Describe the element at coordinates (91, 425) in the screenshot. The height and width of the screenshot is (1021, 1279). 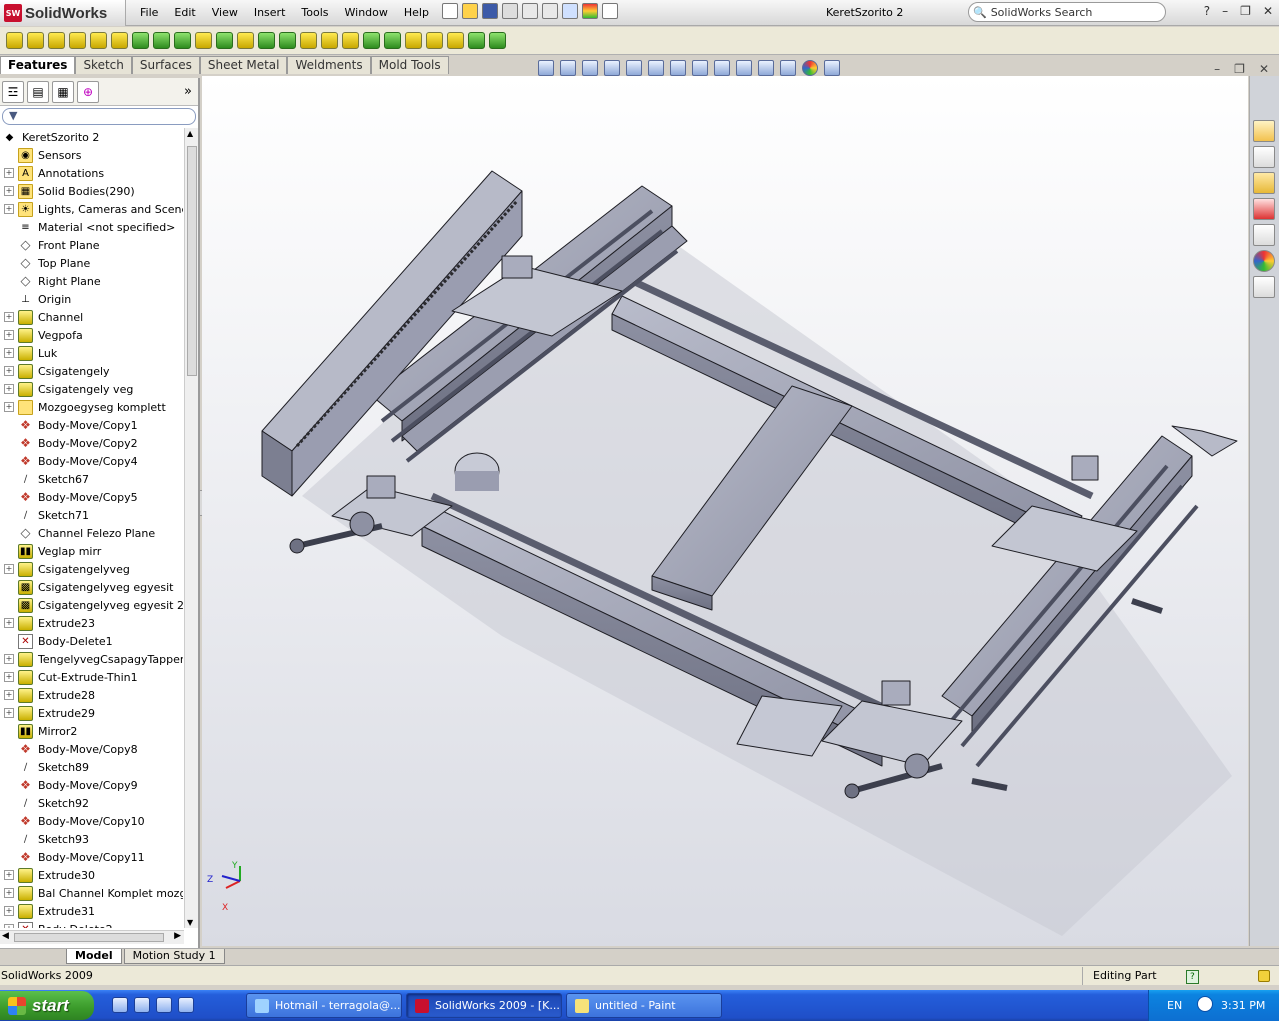
I see `tree-item: ❖ Body-Move/Copy1` at that location.